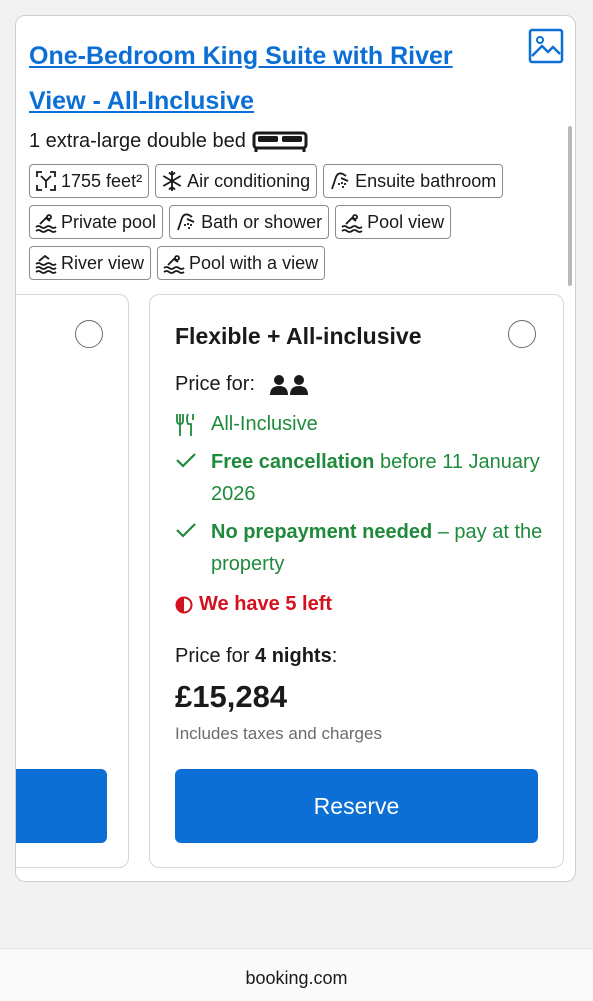  I want to click on two-guests-icon, so click(289, 384).